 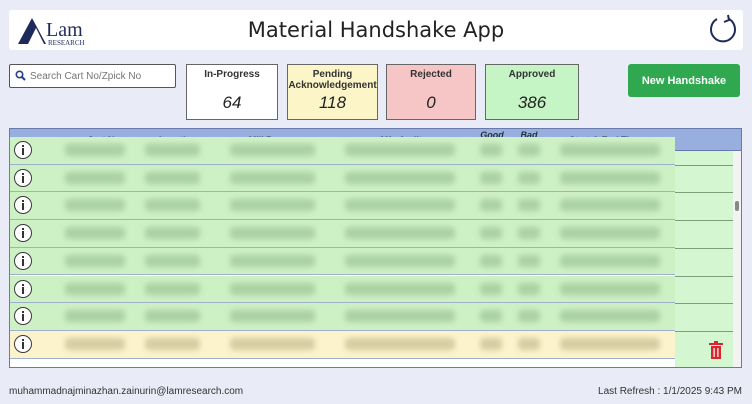 What do you see at coordinates (737, 259) in the screenshot?
I see `scrollbar` at bounding box center [737, 259].